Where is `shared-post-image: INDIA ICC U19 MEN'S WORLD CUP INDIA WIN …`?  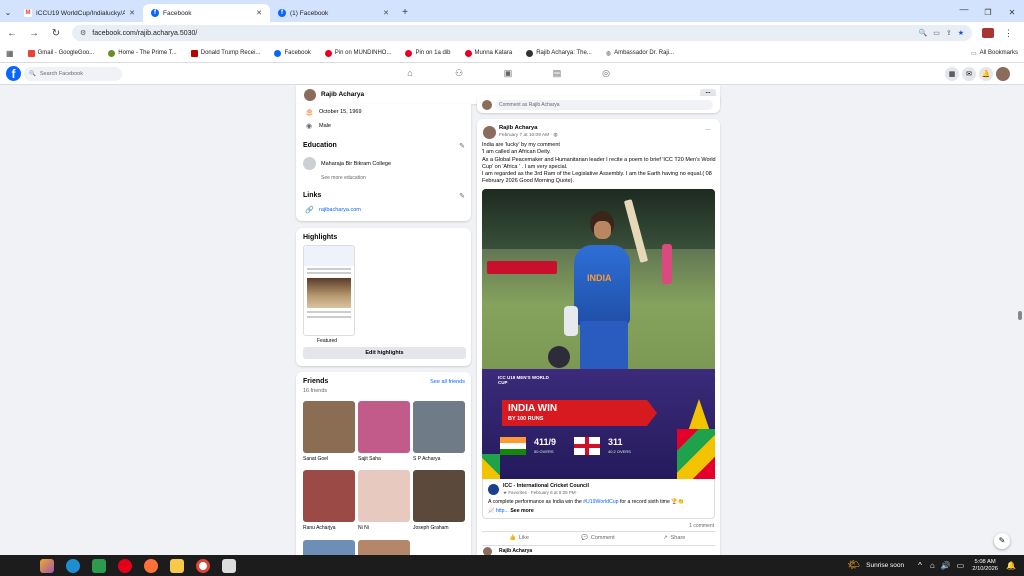 shared-post-image: INDIA ICC U19 MEN'S WORLD CUP INDIA WIN … is located at coordinates (598, 334).